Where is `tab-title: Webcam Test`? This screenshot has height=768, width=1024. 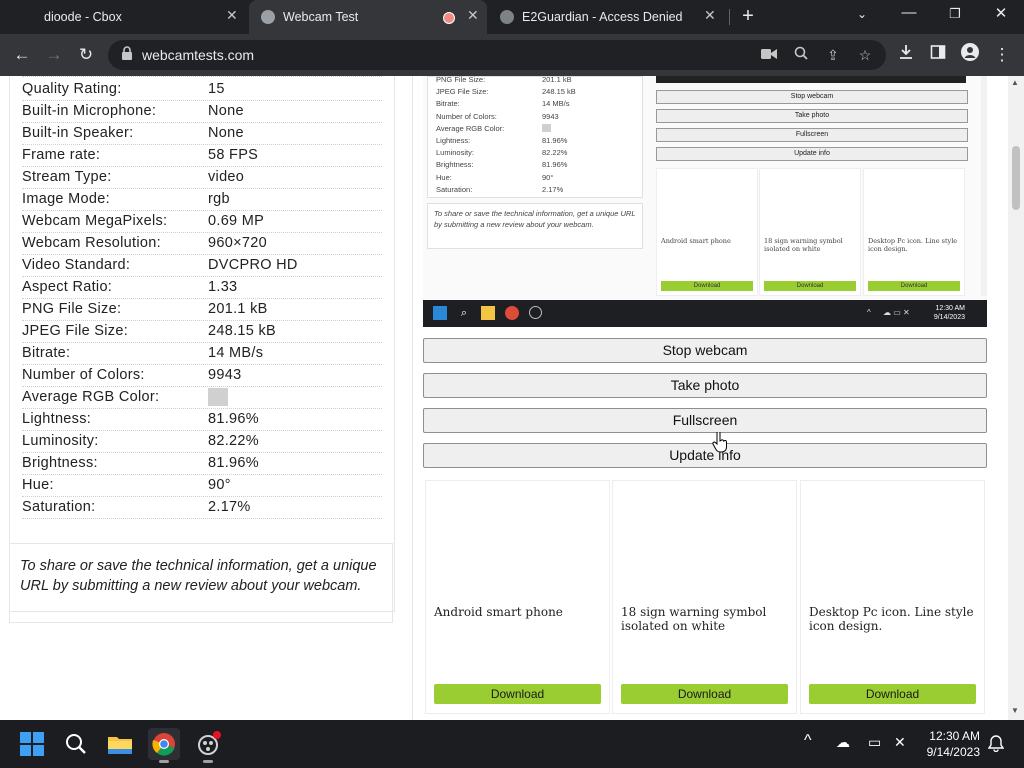
tab-title: Webcam Test is located at coordinates (321, 17).